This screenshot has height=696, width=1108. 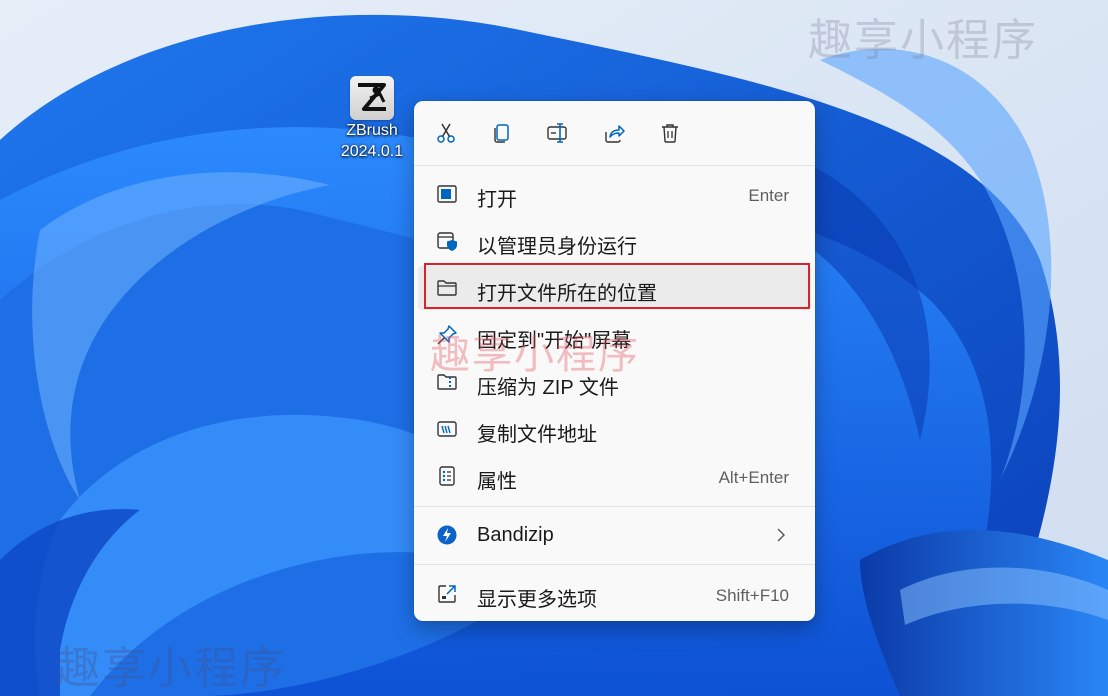 I want to click on menu-item-shortcut: Shift+F10, so click(x=752, y=595).